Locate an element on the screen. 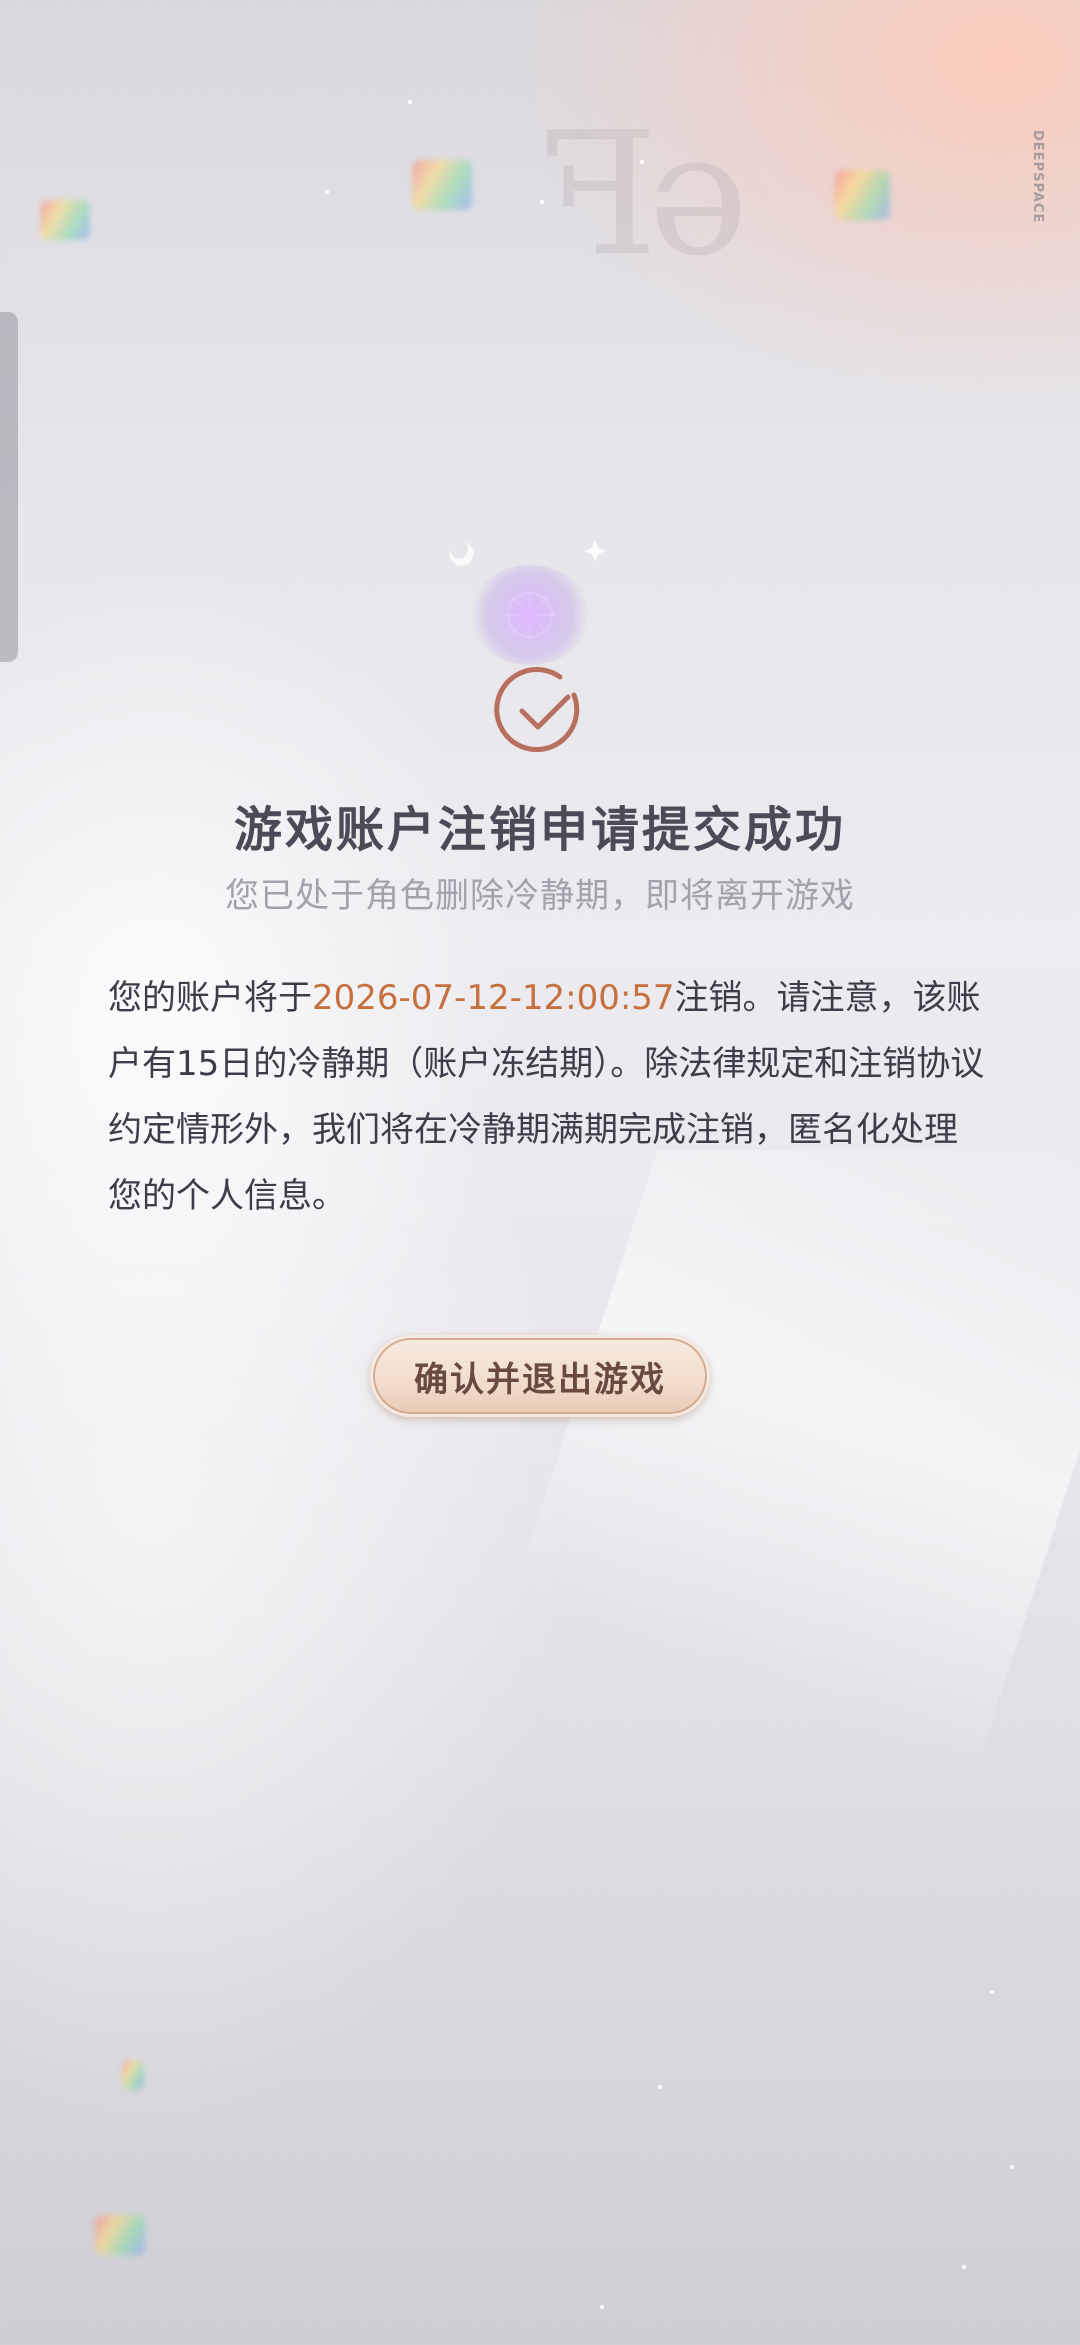 The image size is (1080, 2345). body-prefix: 您的账户将于 is located at coordinates (210, 998).